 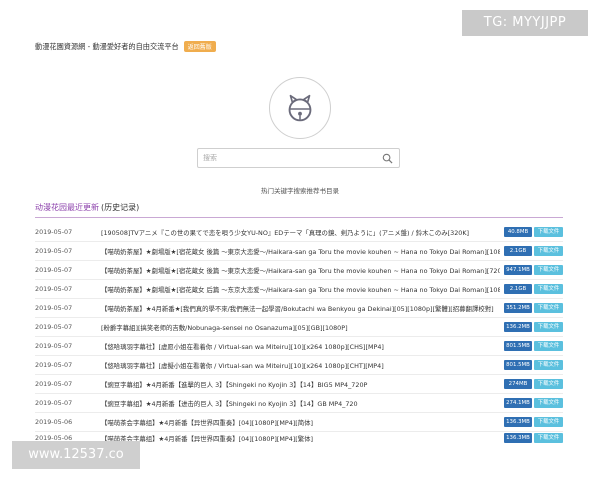 What do you see at coordinates (293, 158) in the screenshot?
I see `search-input` at bounding box center [293, 158].